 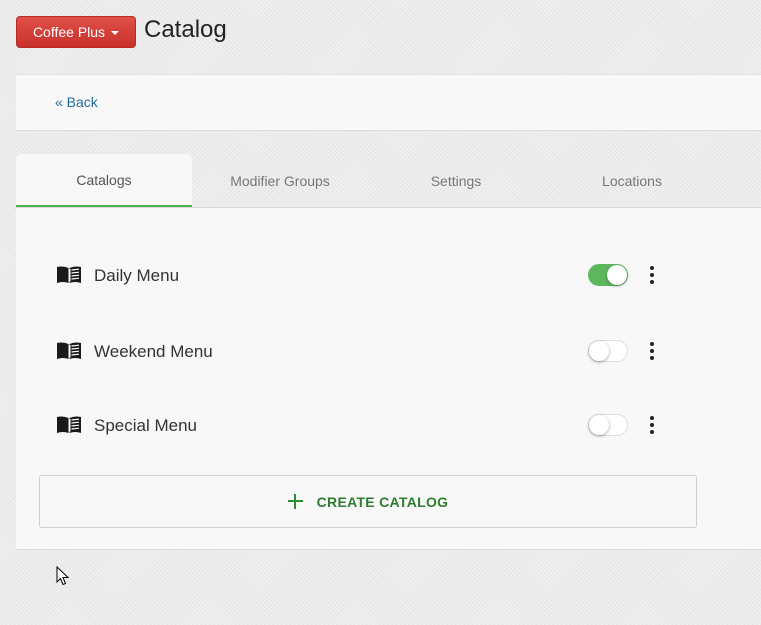 What do you see at coordinates (280, 180) in the screenshot?
I see `tab-modifier-groups: Modifier Groups` at bounding box center [280, 180].